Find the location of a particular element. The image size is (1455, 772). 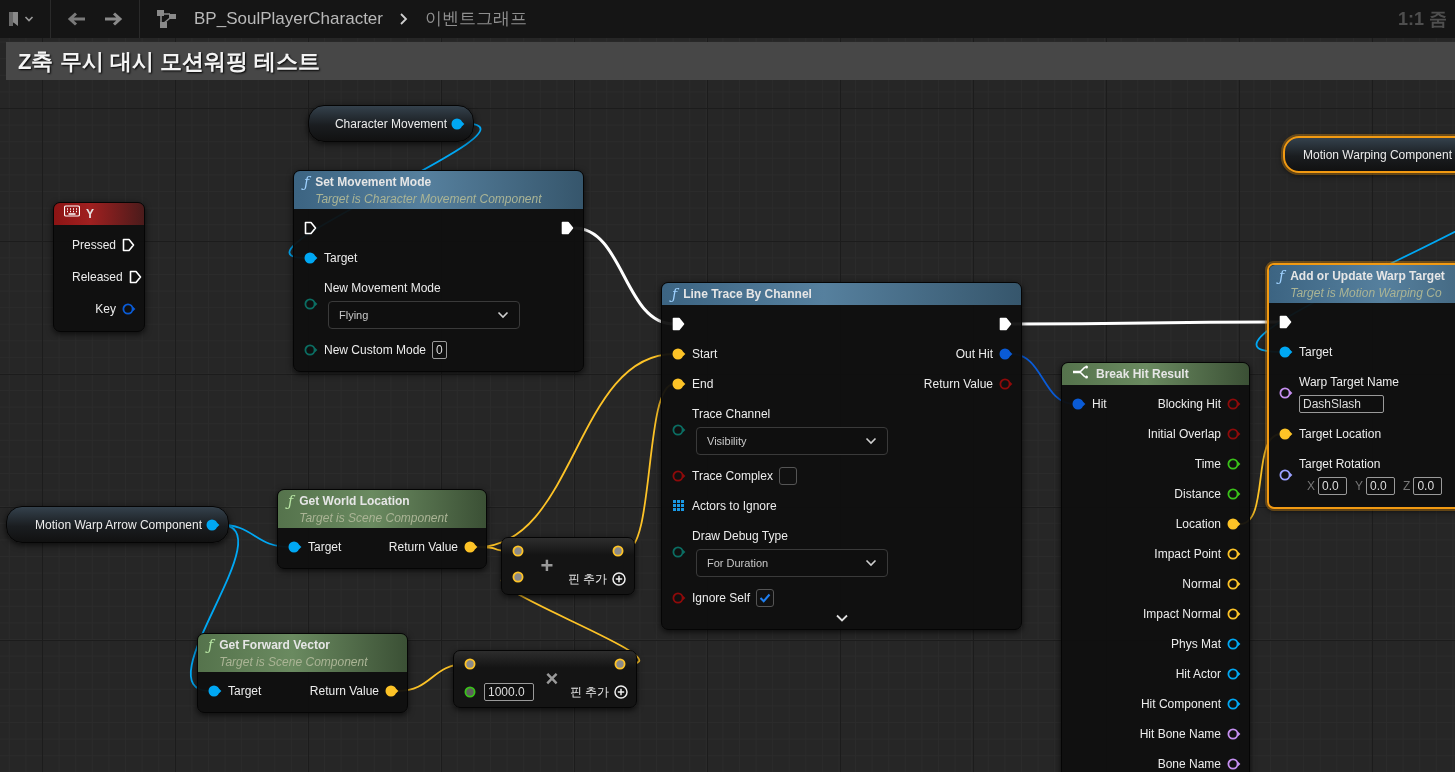

math-node: + 핀 추가 is located at coordinates (568, 566).